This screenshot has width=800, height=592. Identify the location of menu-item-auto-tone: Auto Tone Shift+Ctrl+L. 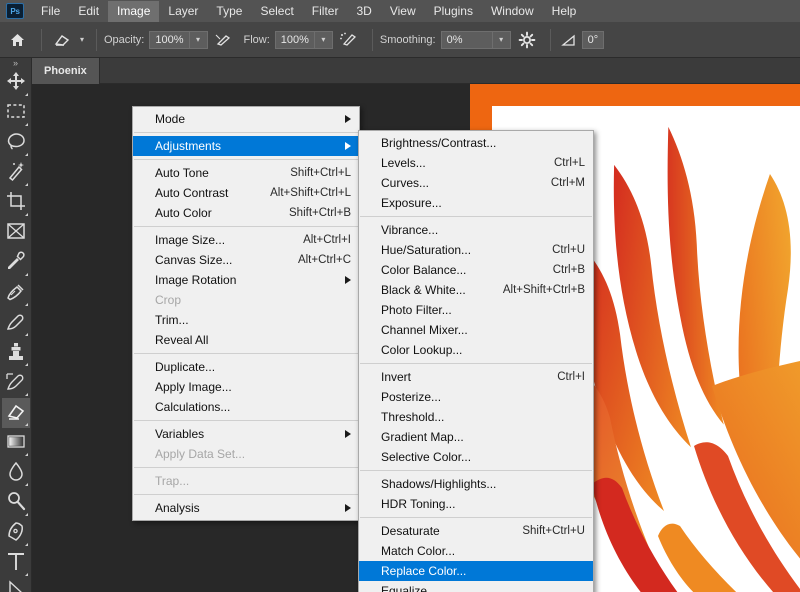
(246, 173).